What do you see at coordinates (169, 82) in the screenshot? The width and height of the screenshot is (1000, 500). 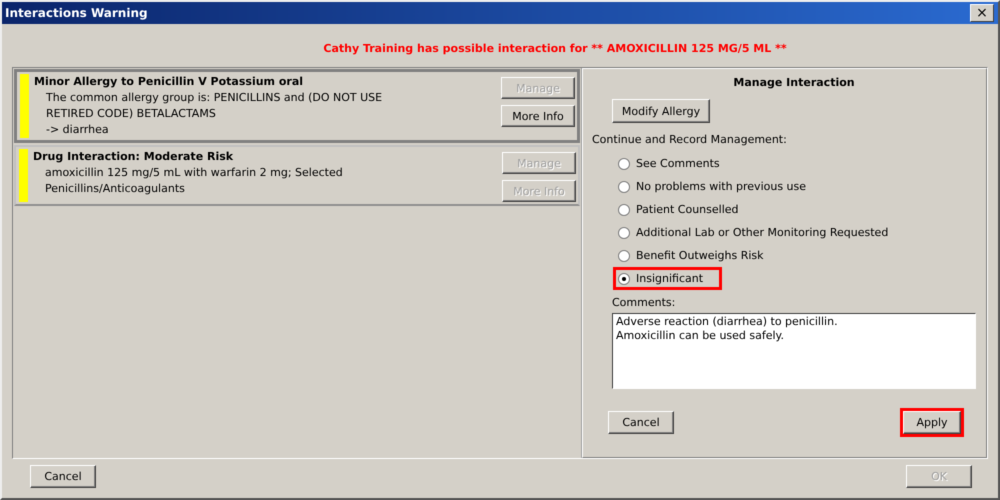 I see `alert-title: Minor Allergy to Penicillin V Potassium oral` at bounding box center [169, 82].